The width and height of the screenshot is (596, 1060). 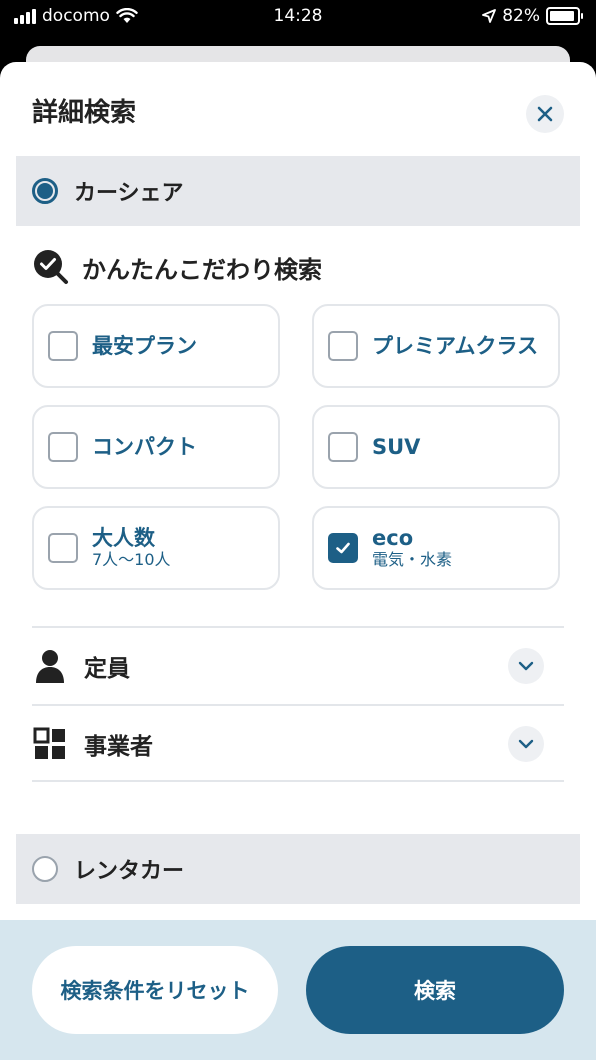 I want to click on capacity-label: 定員, so click(x=107, y=669).